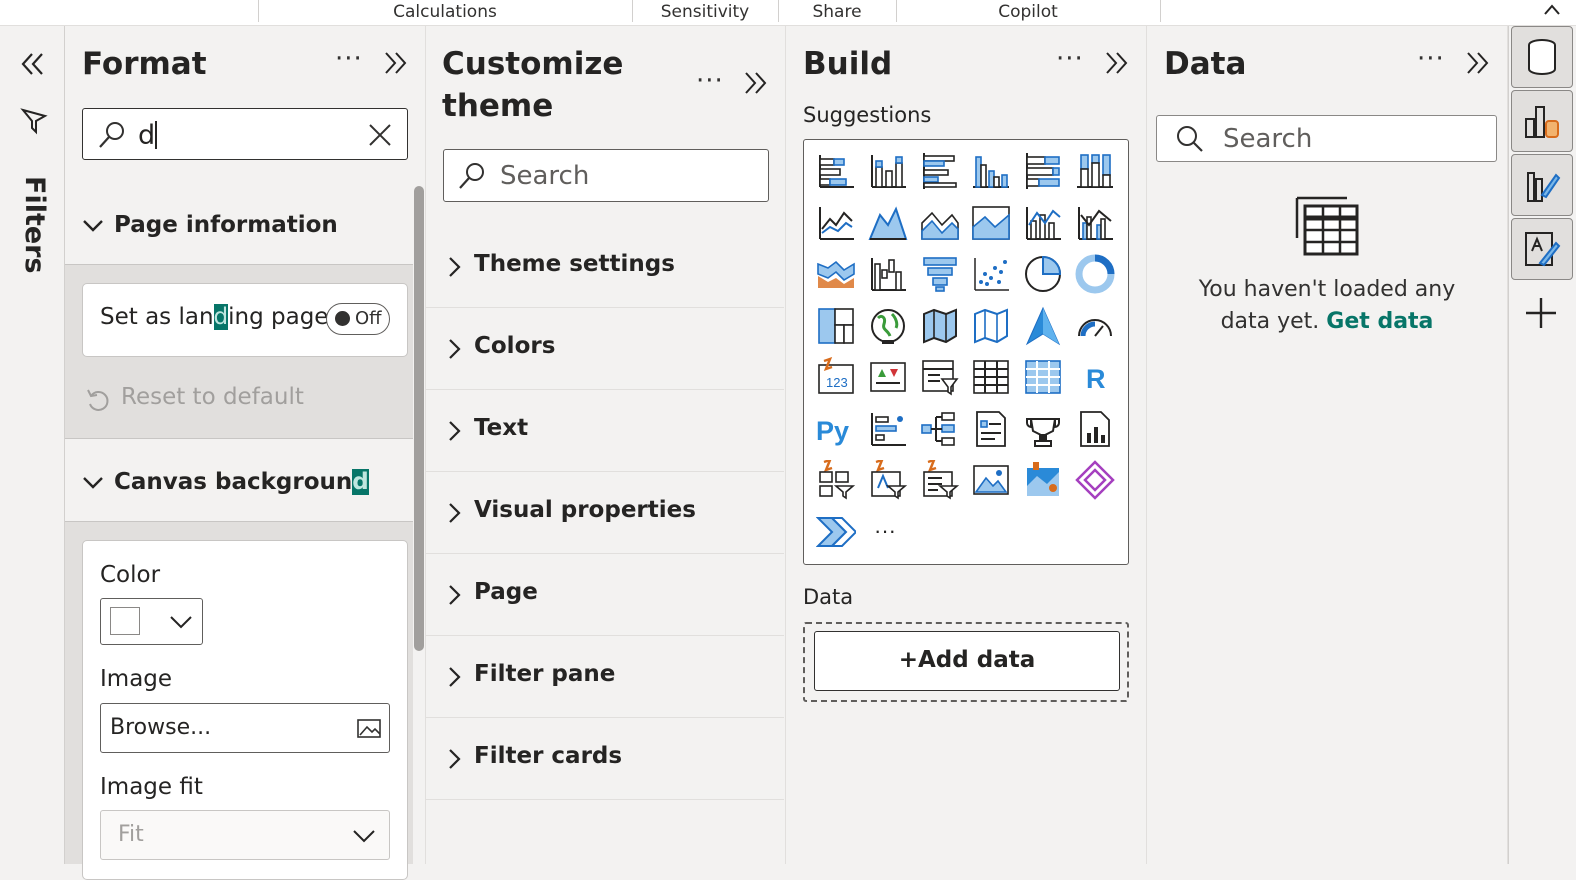 Image resolution: width=1576 pixels, height=880 pixels. What do you see at coordinates (419, 418) in the screenshot?
I see `format-scrollbar` at bounding box center [419, 418].